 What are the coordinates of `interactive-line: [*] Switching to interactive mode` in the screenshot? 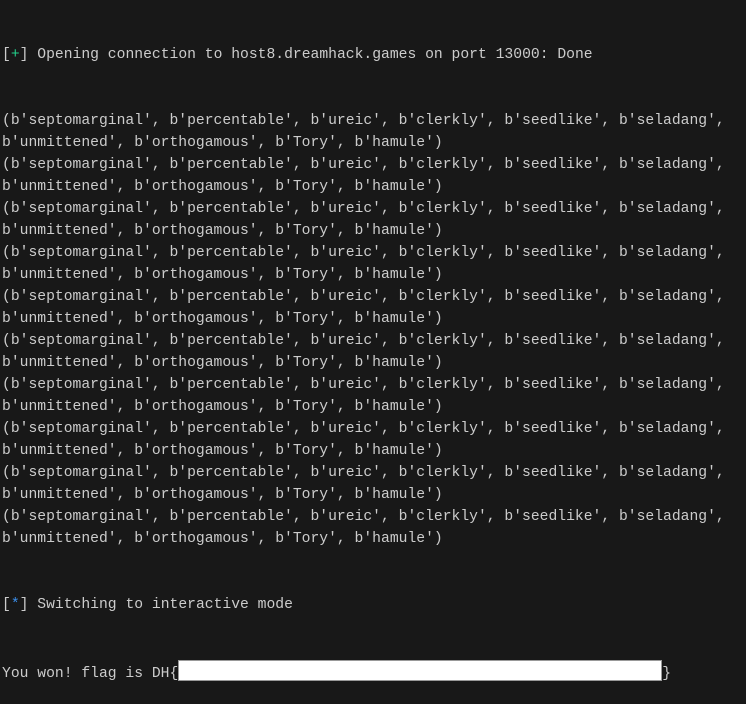 It's located at (374, 605).